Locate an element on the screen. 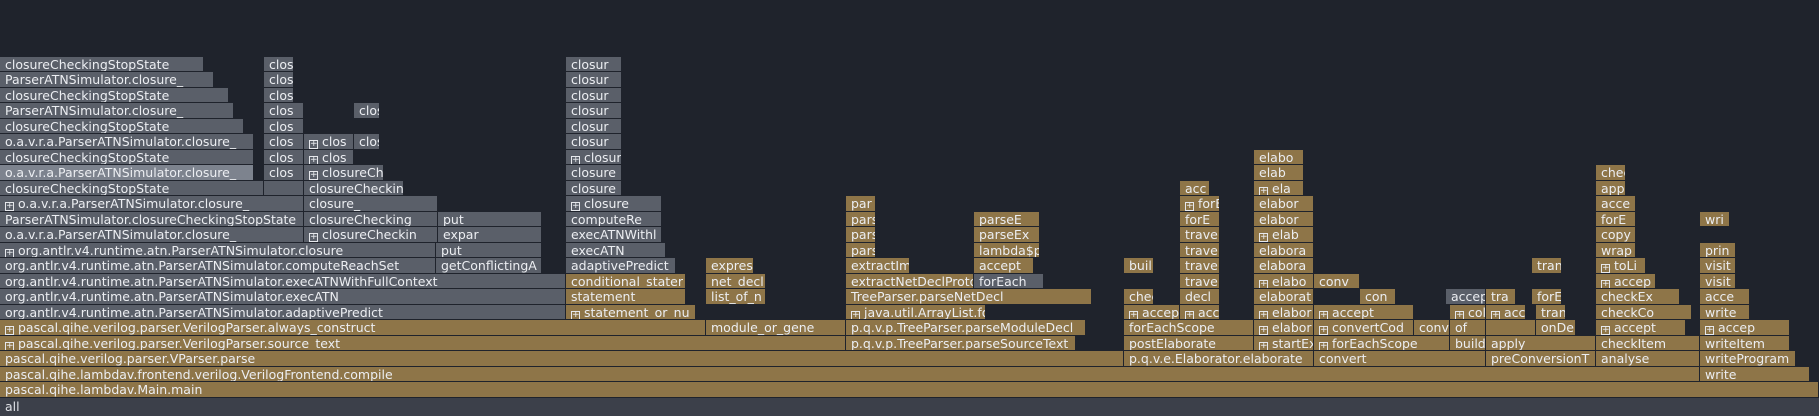 Image resolution: width=1819 pixels, height=416 pixels. flame-frame: forEach is located at coordinates (1009, 281).